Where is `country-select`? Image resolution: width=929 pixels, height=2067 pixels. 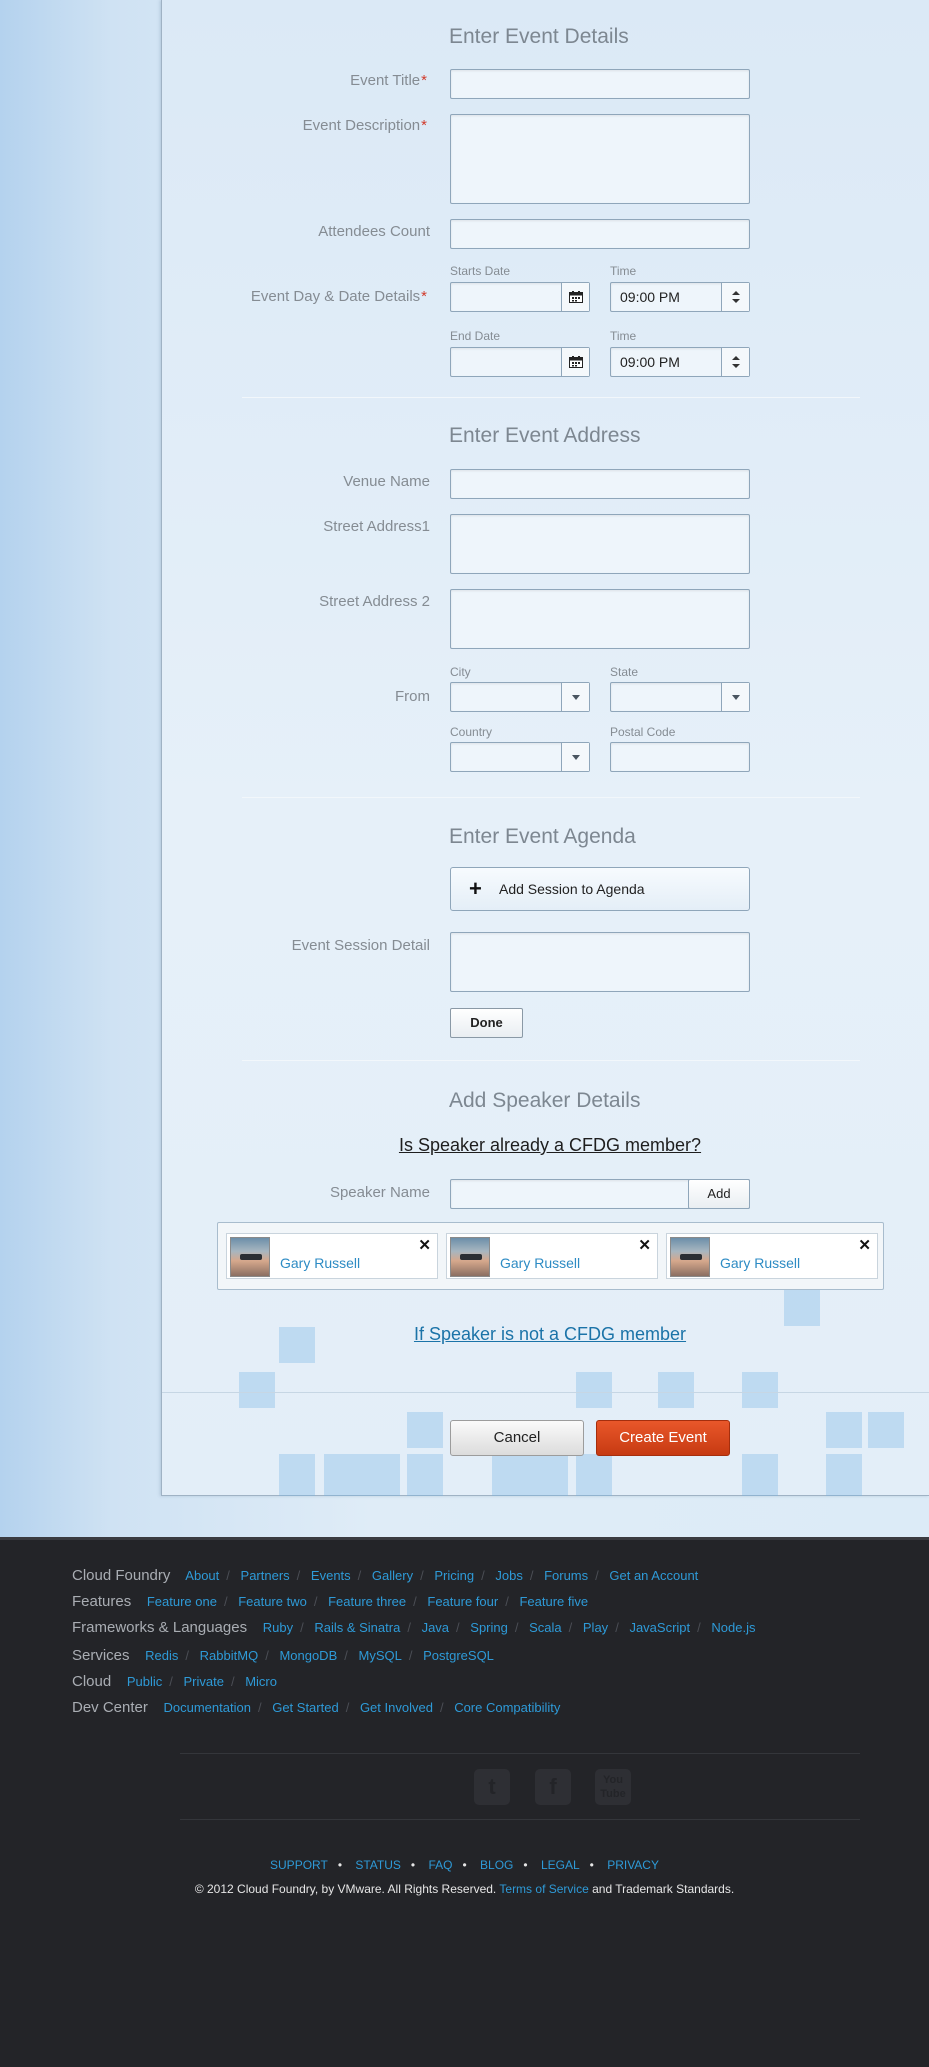
country-select is located at coordinates (520, 757).